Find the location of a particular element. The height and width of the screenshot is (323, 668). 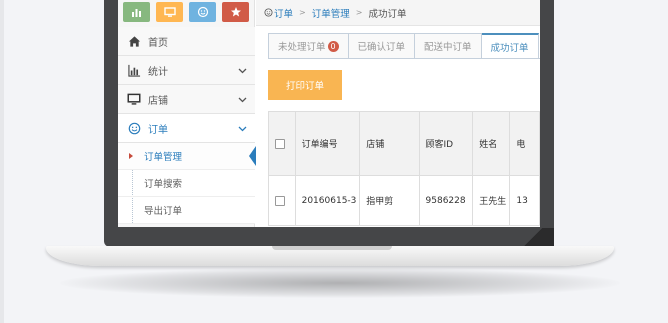

cell-name: 王先生 is located at coordinates (491, 200).